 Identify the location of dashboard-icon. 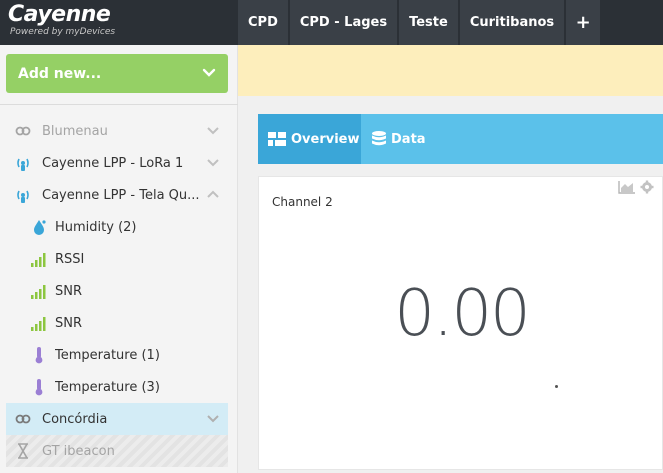
(277, 139).